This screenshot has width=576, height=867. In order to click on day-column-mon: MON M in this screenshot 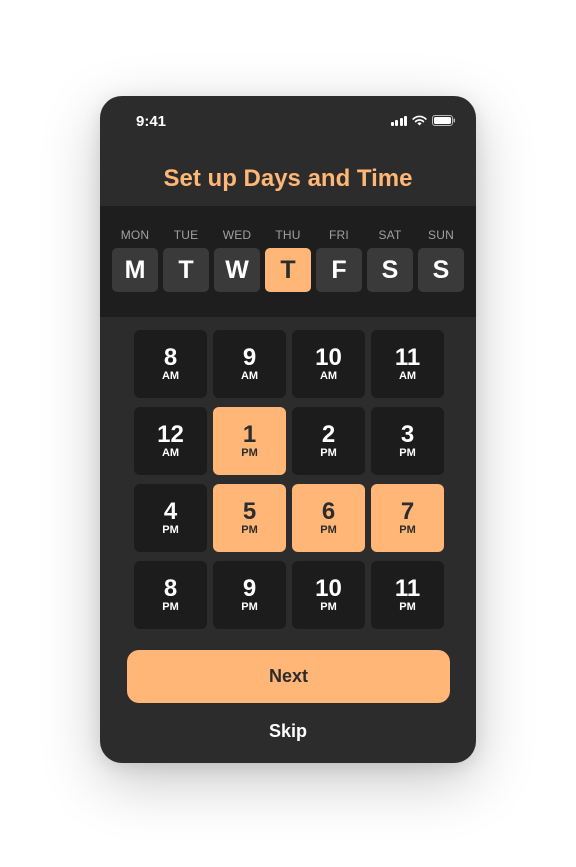, I will do `click(135, 249)`.